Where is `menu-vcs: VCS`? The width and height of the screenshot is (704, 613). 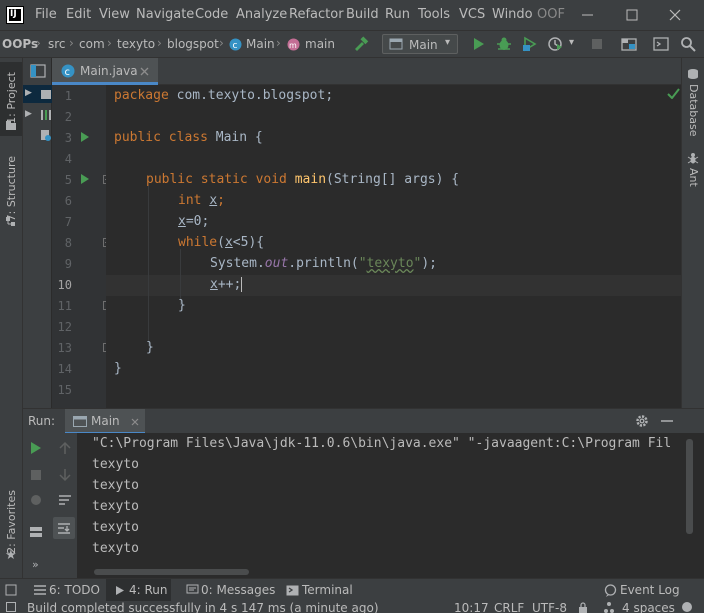 menu-vcs: VCS is located at coordinates (472, 14).